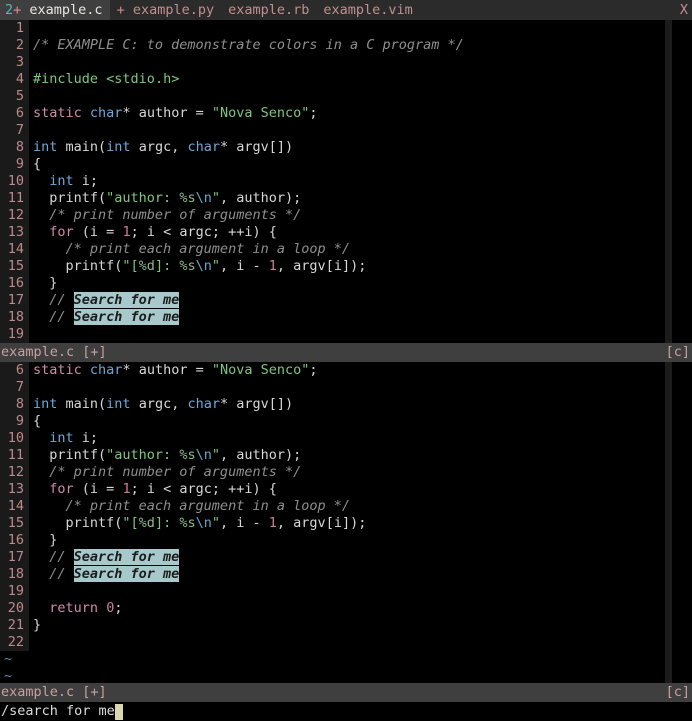 The image size is (692, 721). Describe the element at coordinates (346, 692) in the screenshot. I see `status-line-bottom: example.c [+] [c]` at that location.